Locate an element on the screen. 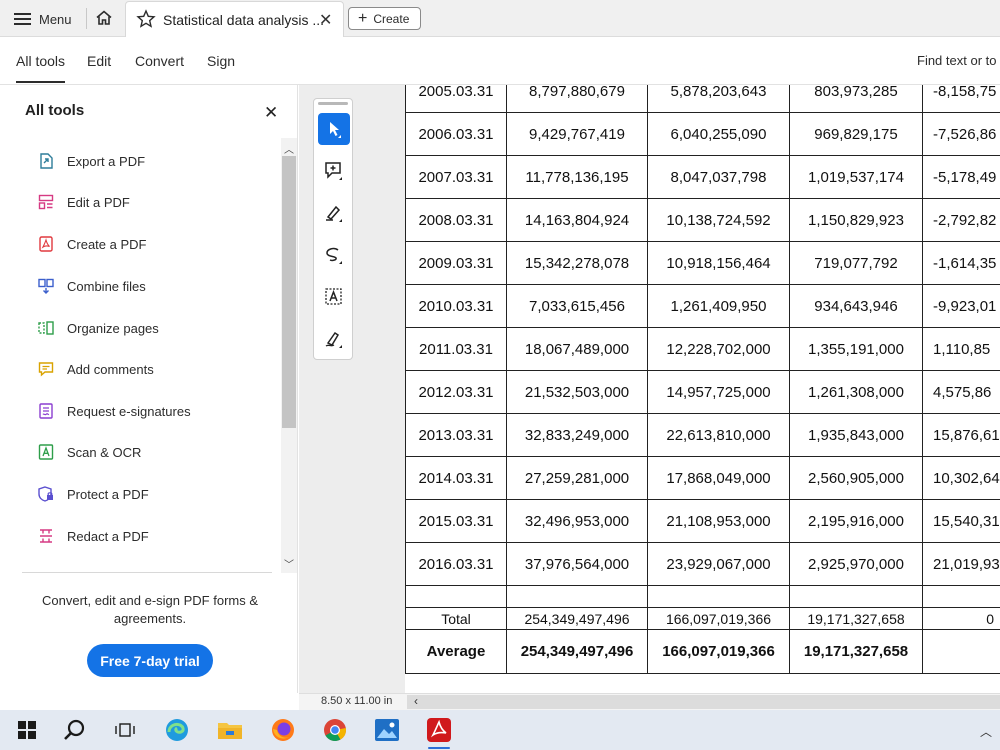 The image size is (1000, 750). system-tray-expand-icon: ︿ is located at coordinates (986, 731).